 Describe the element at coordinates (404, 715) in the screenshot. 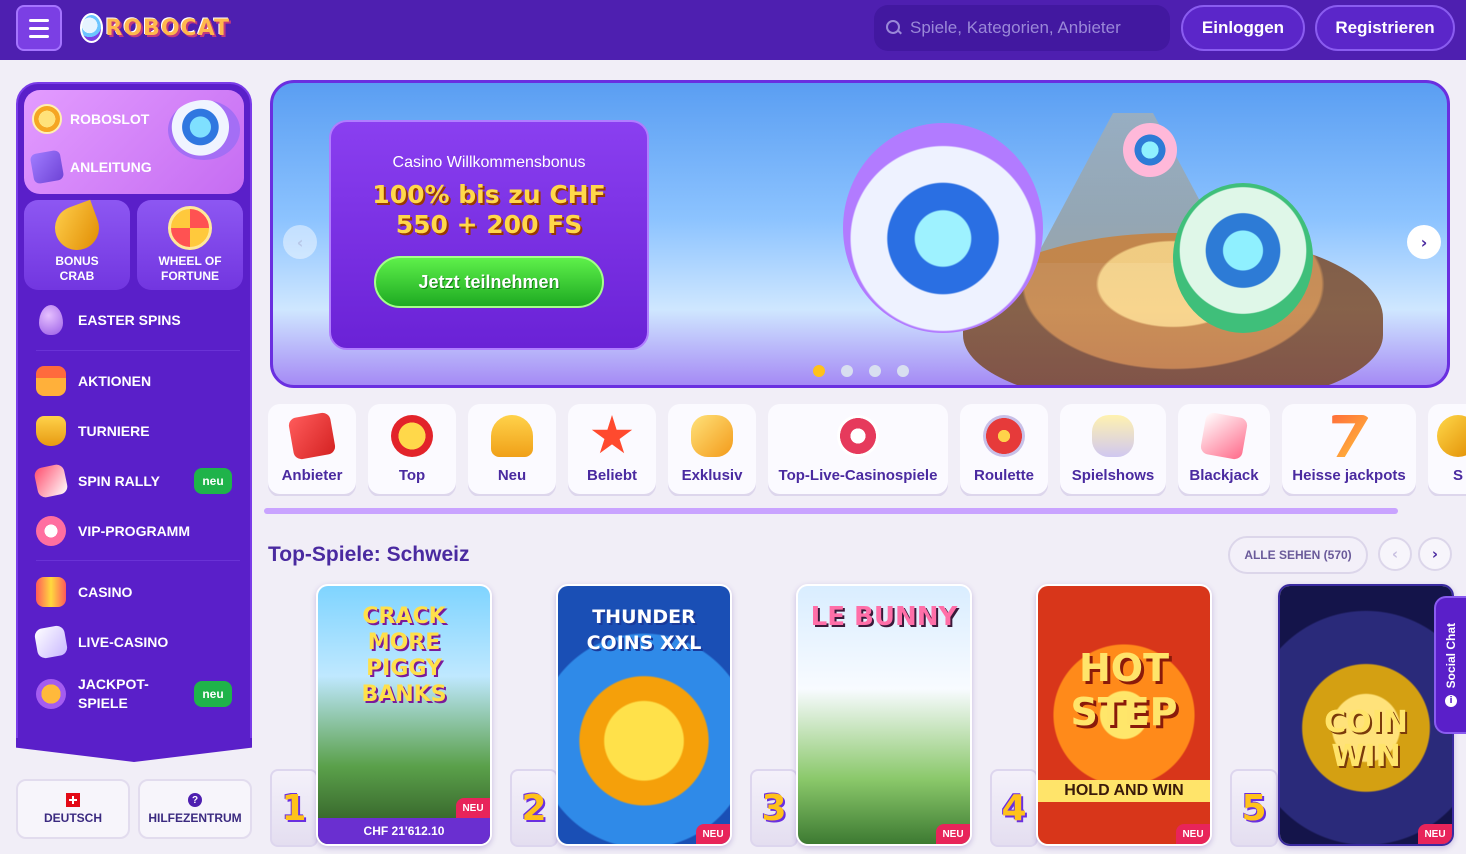

I see `game-card-crack-more-piggy-banks: CRACK MORE PIGGY BANKS NEU CHF 21'612.10` at that location.